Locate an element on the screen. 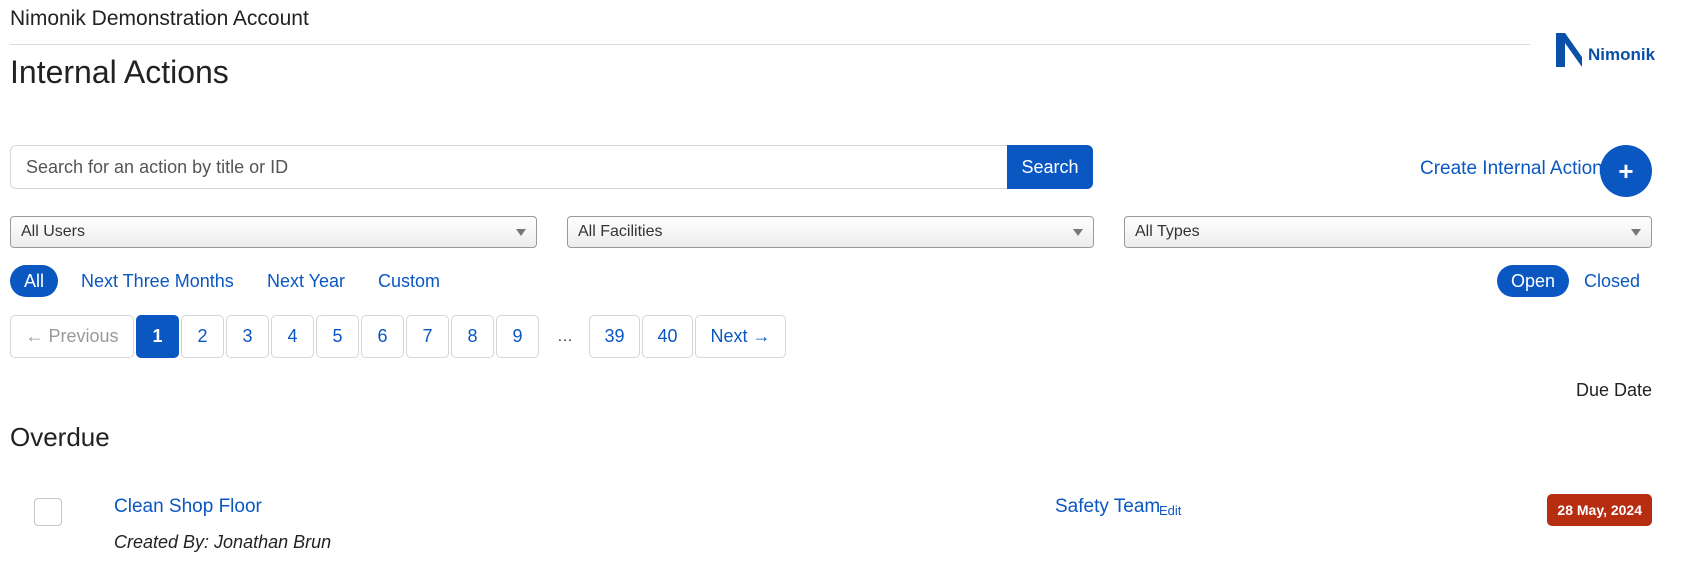 The image size is (1682, 585). users-filter-value: All Users is located at coordinates (53, 231).